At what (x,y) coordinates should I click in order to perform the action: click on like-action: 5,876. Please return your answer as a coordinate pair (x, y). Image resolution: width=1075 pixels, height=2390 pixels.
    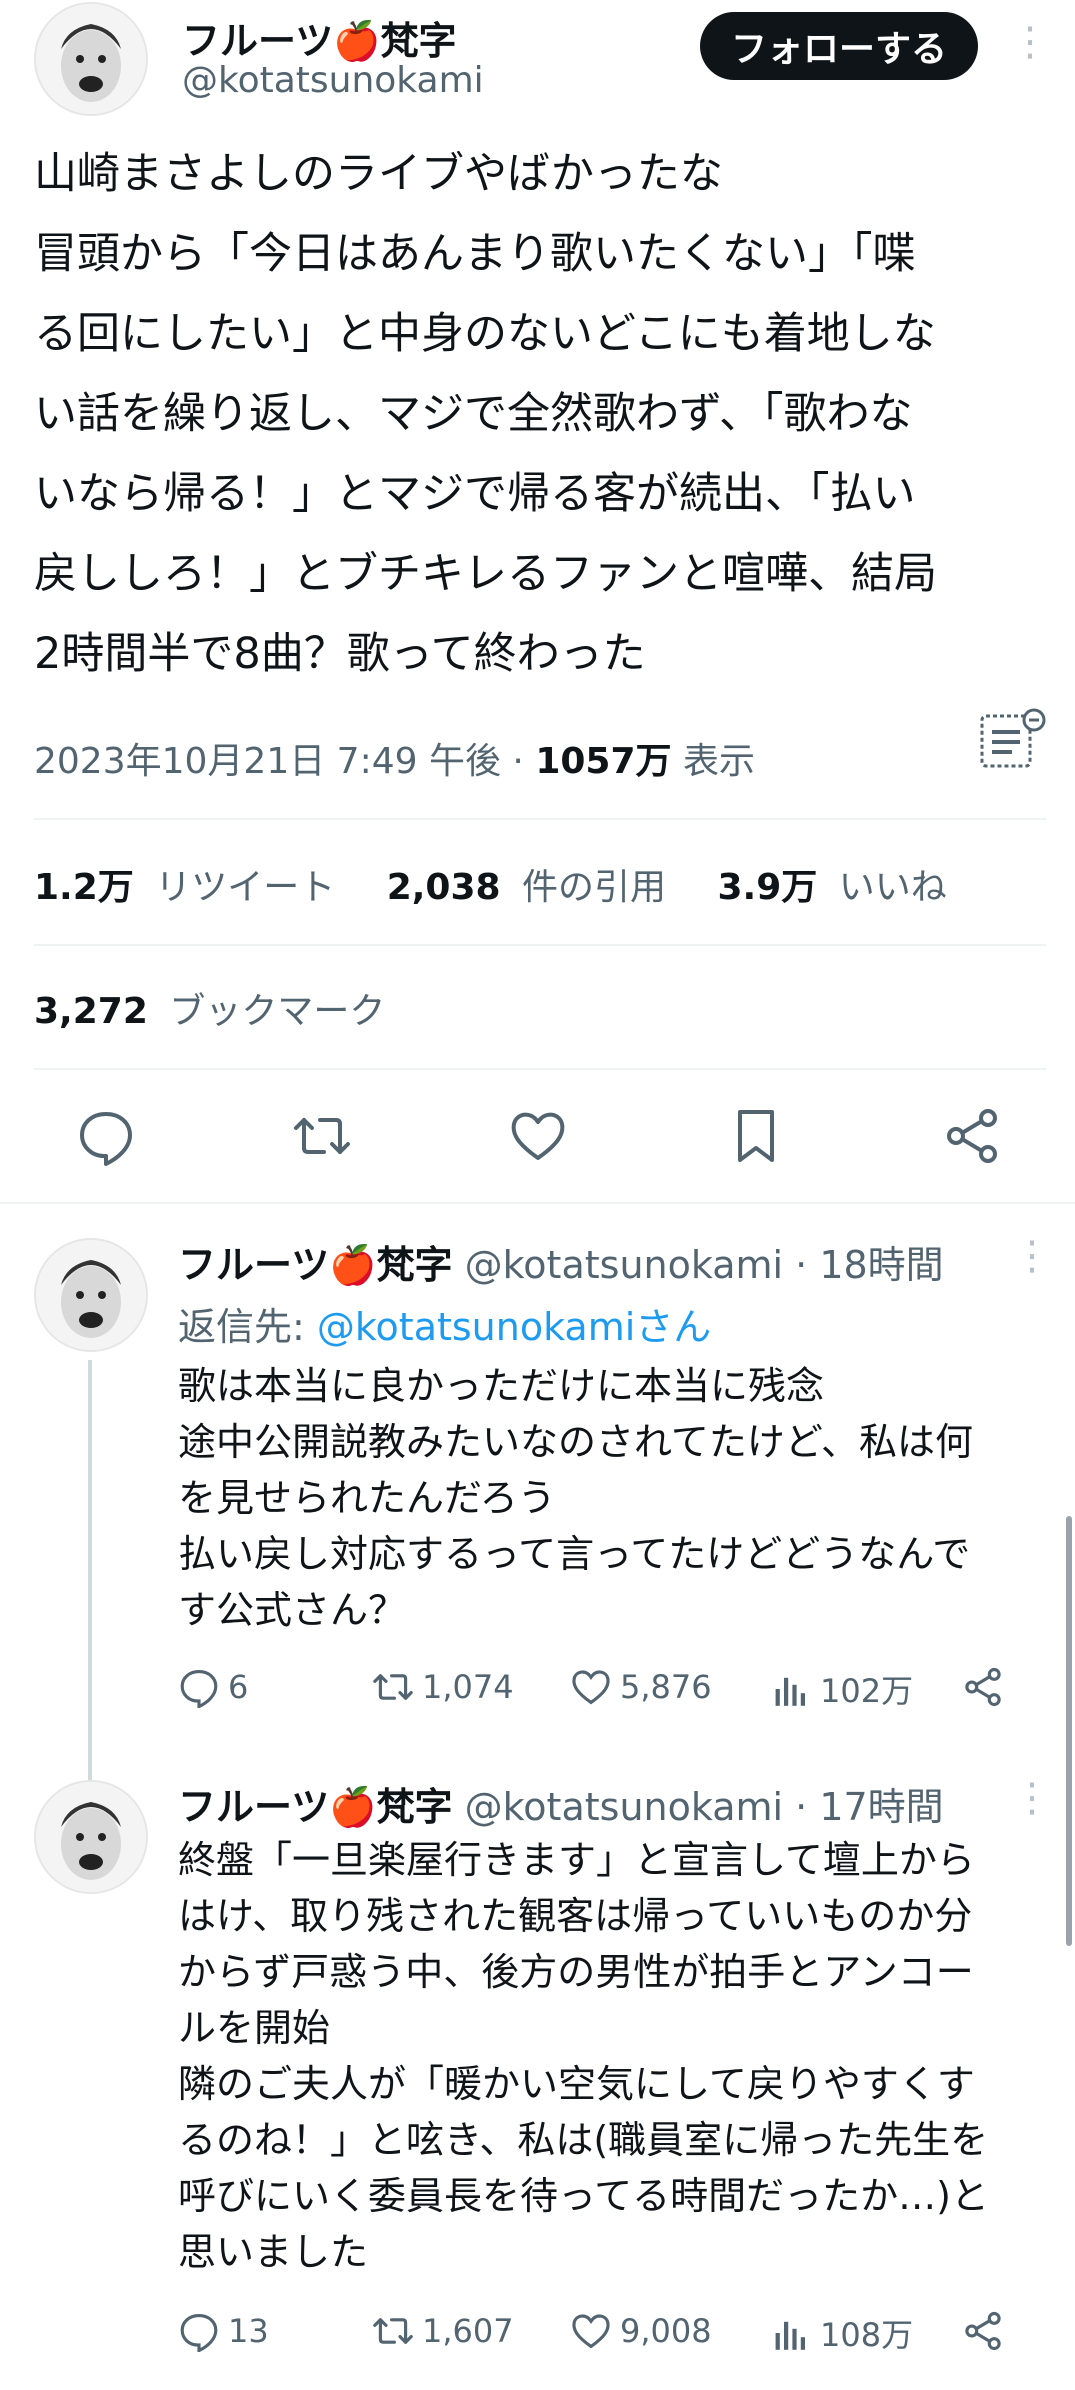
    Looking at the image, I should click on (641, 1687).